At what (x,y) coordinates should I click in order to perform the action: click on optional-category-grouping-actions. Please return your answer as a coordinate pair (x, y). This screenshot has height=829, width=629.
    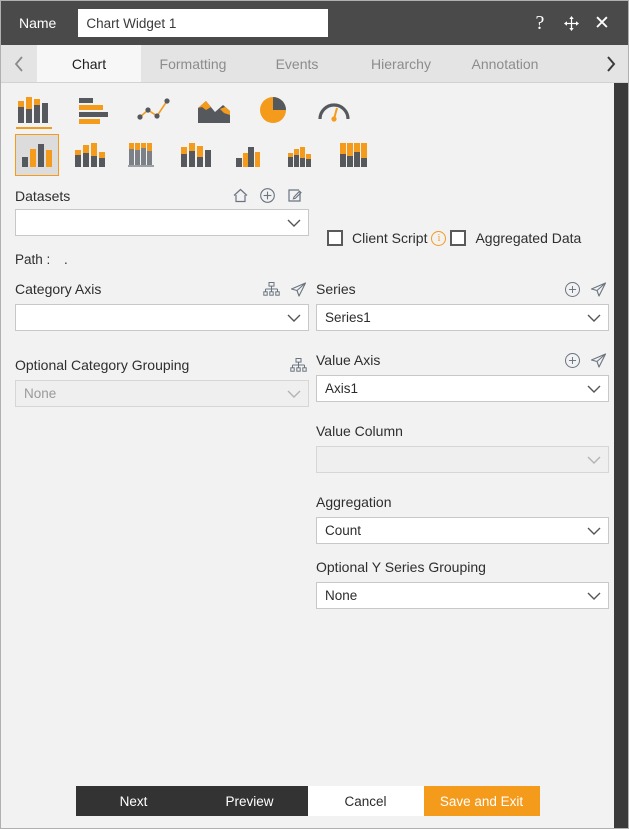
    Looking at the image, I should click on (299, 365).